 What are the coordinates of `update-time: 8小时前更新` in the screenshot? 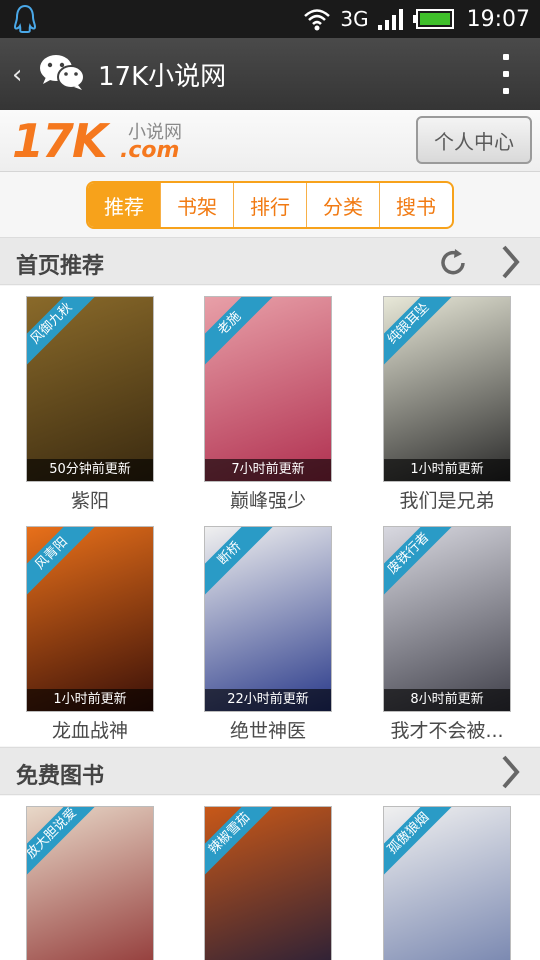 It's located at (447, 700).